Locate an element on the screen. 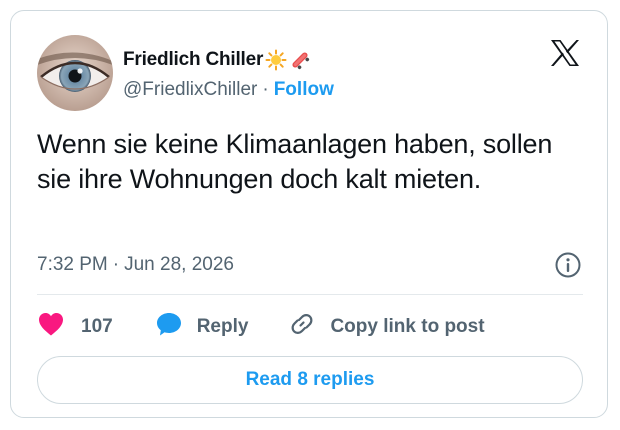  reply-label: Reply is located at coordinates (222, 326).